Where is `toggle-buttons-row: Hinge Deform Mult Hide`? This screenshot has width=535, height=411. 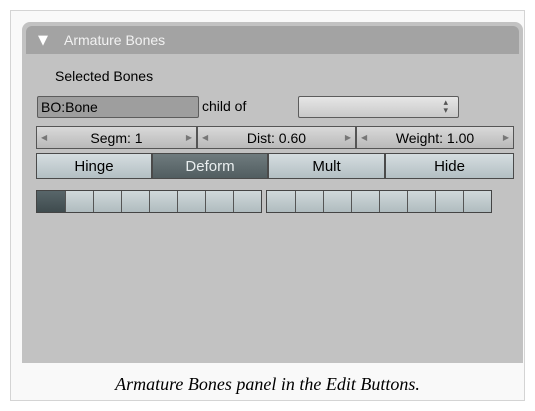 toggle-buttons-row: Hinge Deform Mult Hide is located at coordinates (275, 166).